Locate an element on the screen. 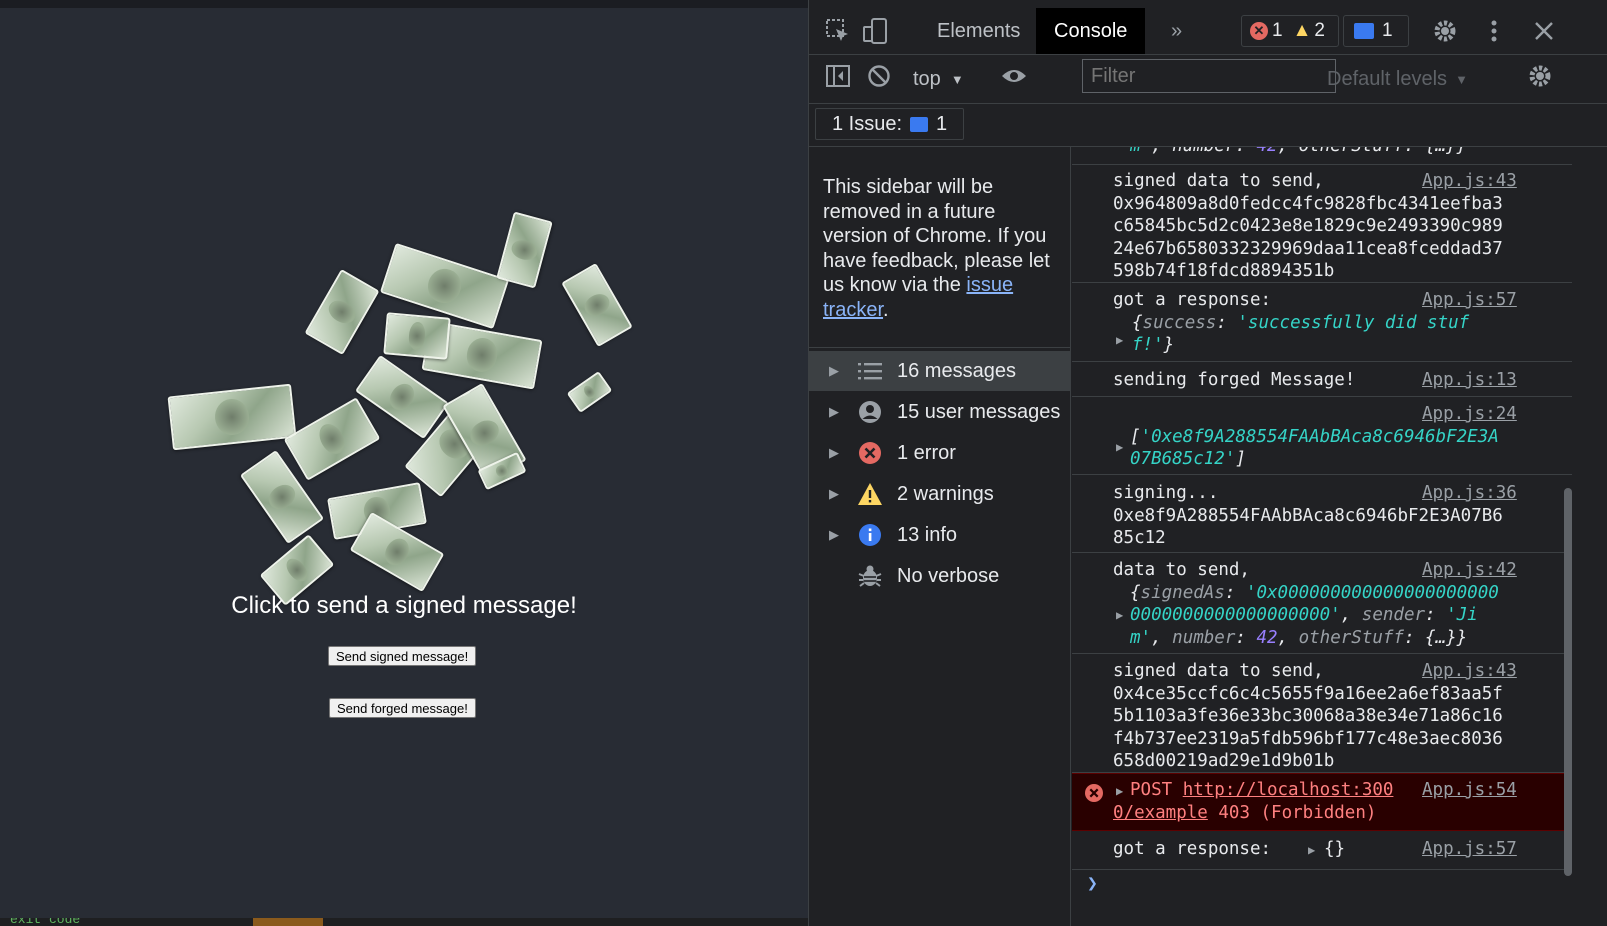 The height and width of the screenshot is (926, 1607). value-text: , otherStuff: {…}} is located at coordinates (1373, 151).